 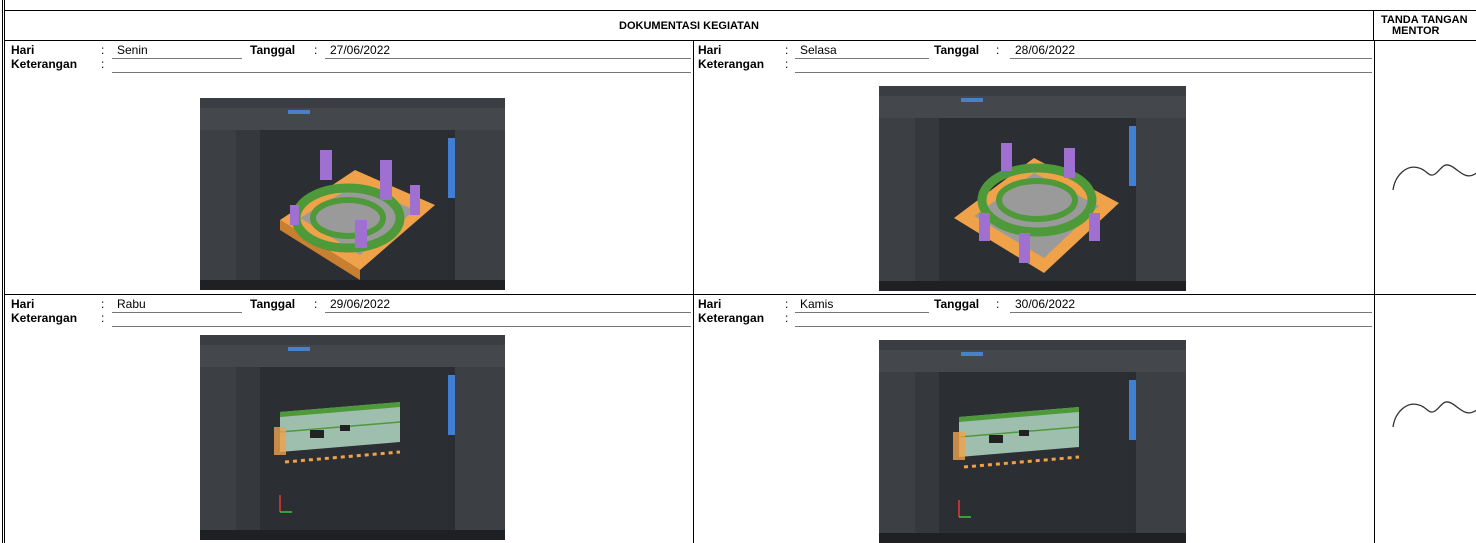 What do you see at coordinates (818, 50) in the screenshot?
I see `day-value: Selasa` at bounding box center [818, 50].